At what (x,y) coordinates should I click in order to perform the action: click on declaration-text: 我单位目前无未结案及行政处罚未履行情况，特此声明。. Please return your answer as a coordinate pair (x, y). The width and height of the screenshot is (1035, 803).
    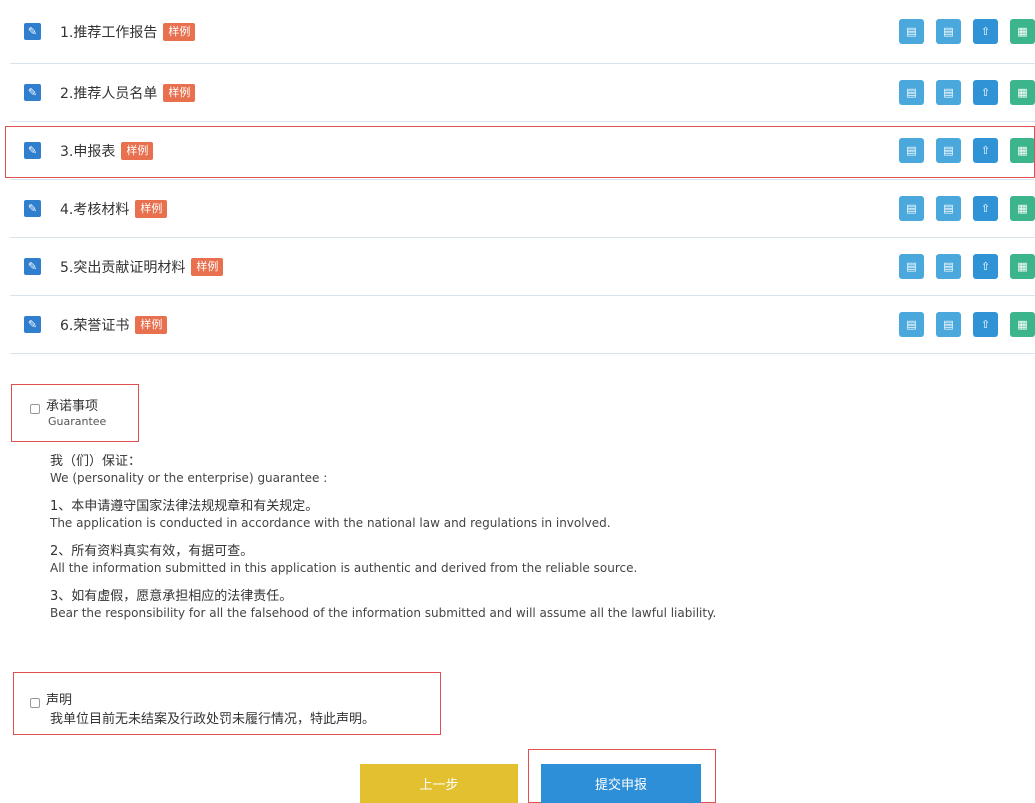
    Looking at the image, I should click on (213, 719).